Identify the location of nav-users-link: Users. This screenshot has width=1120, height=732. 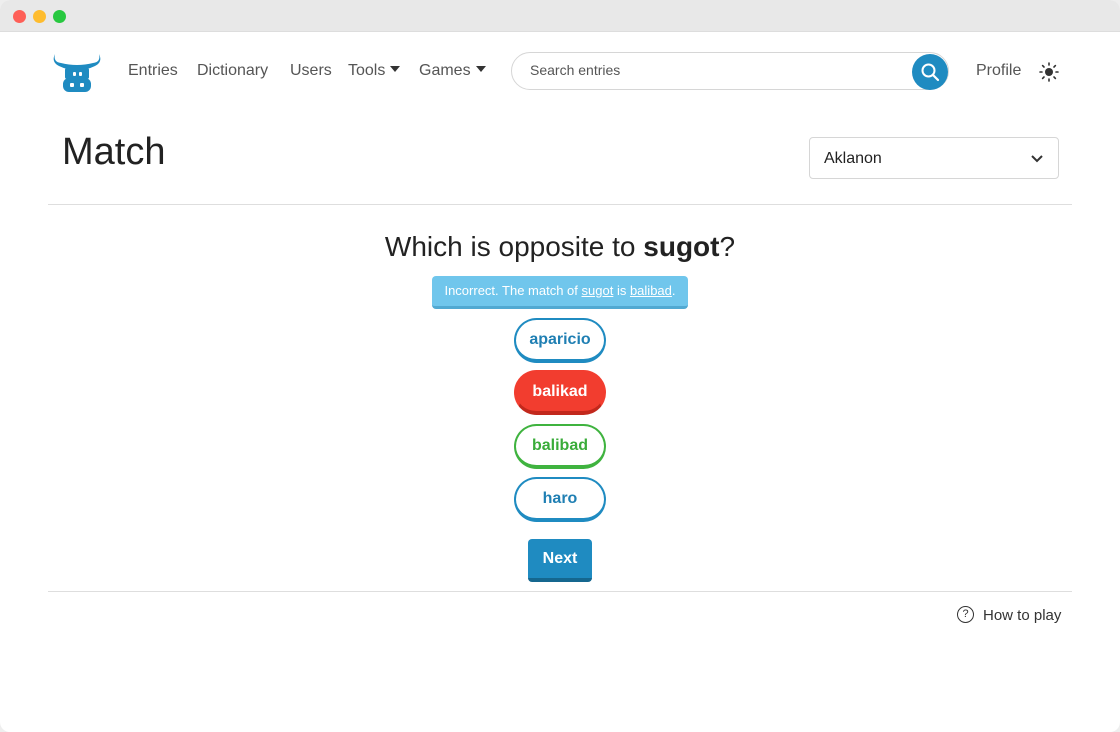
(311, 71).